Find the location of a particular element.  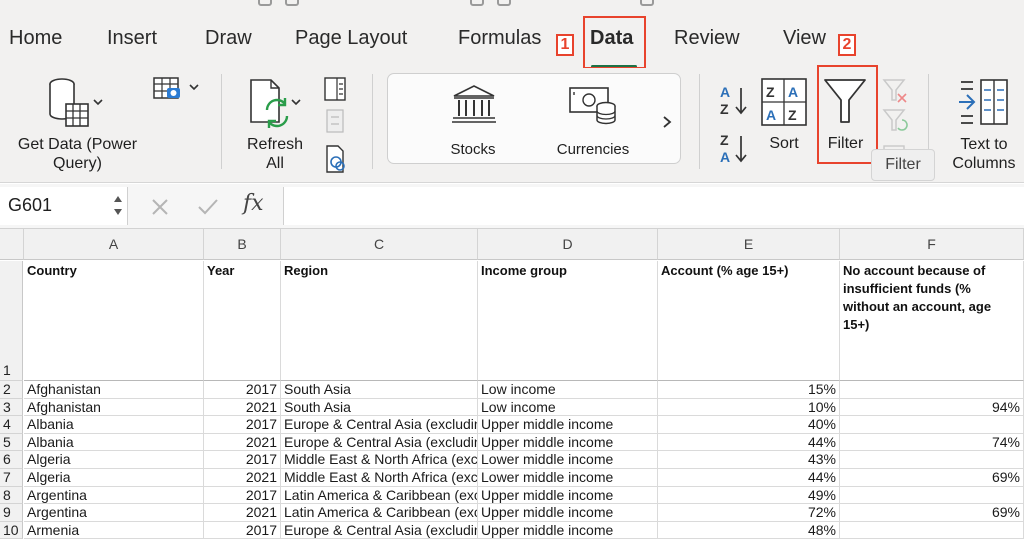

select-all-corner is located at coordinates (12, 244).